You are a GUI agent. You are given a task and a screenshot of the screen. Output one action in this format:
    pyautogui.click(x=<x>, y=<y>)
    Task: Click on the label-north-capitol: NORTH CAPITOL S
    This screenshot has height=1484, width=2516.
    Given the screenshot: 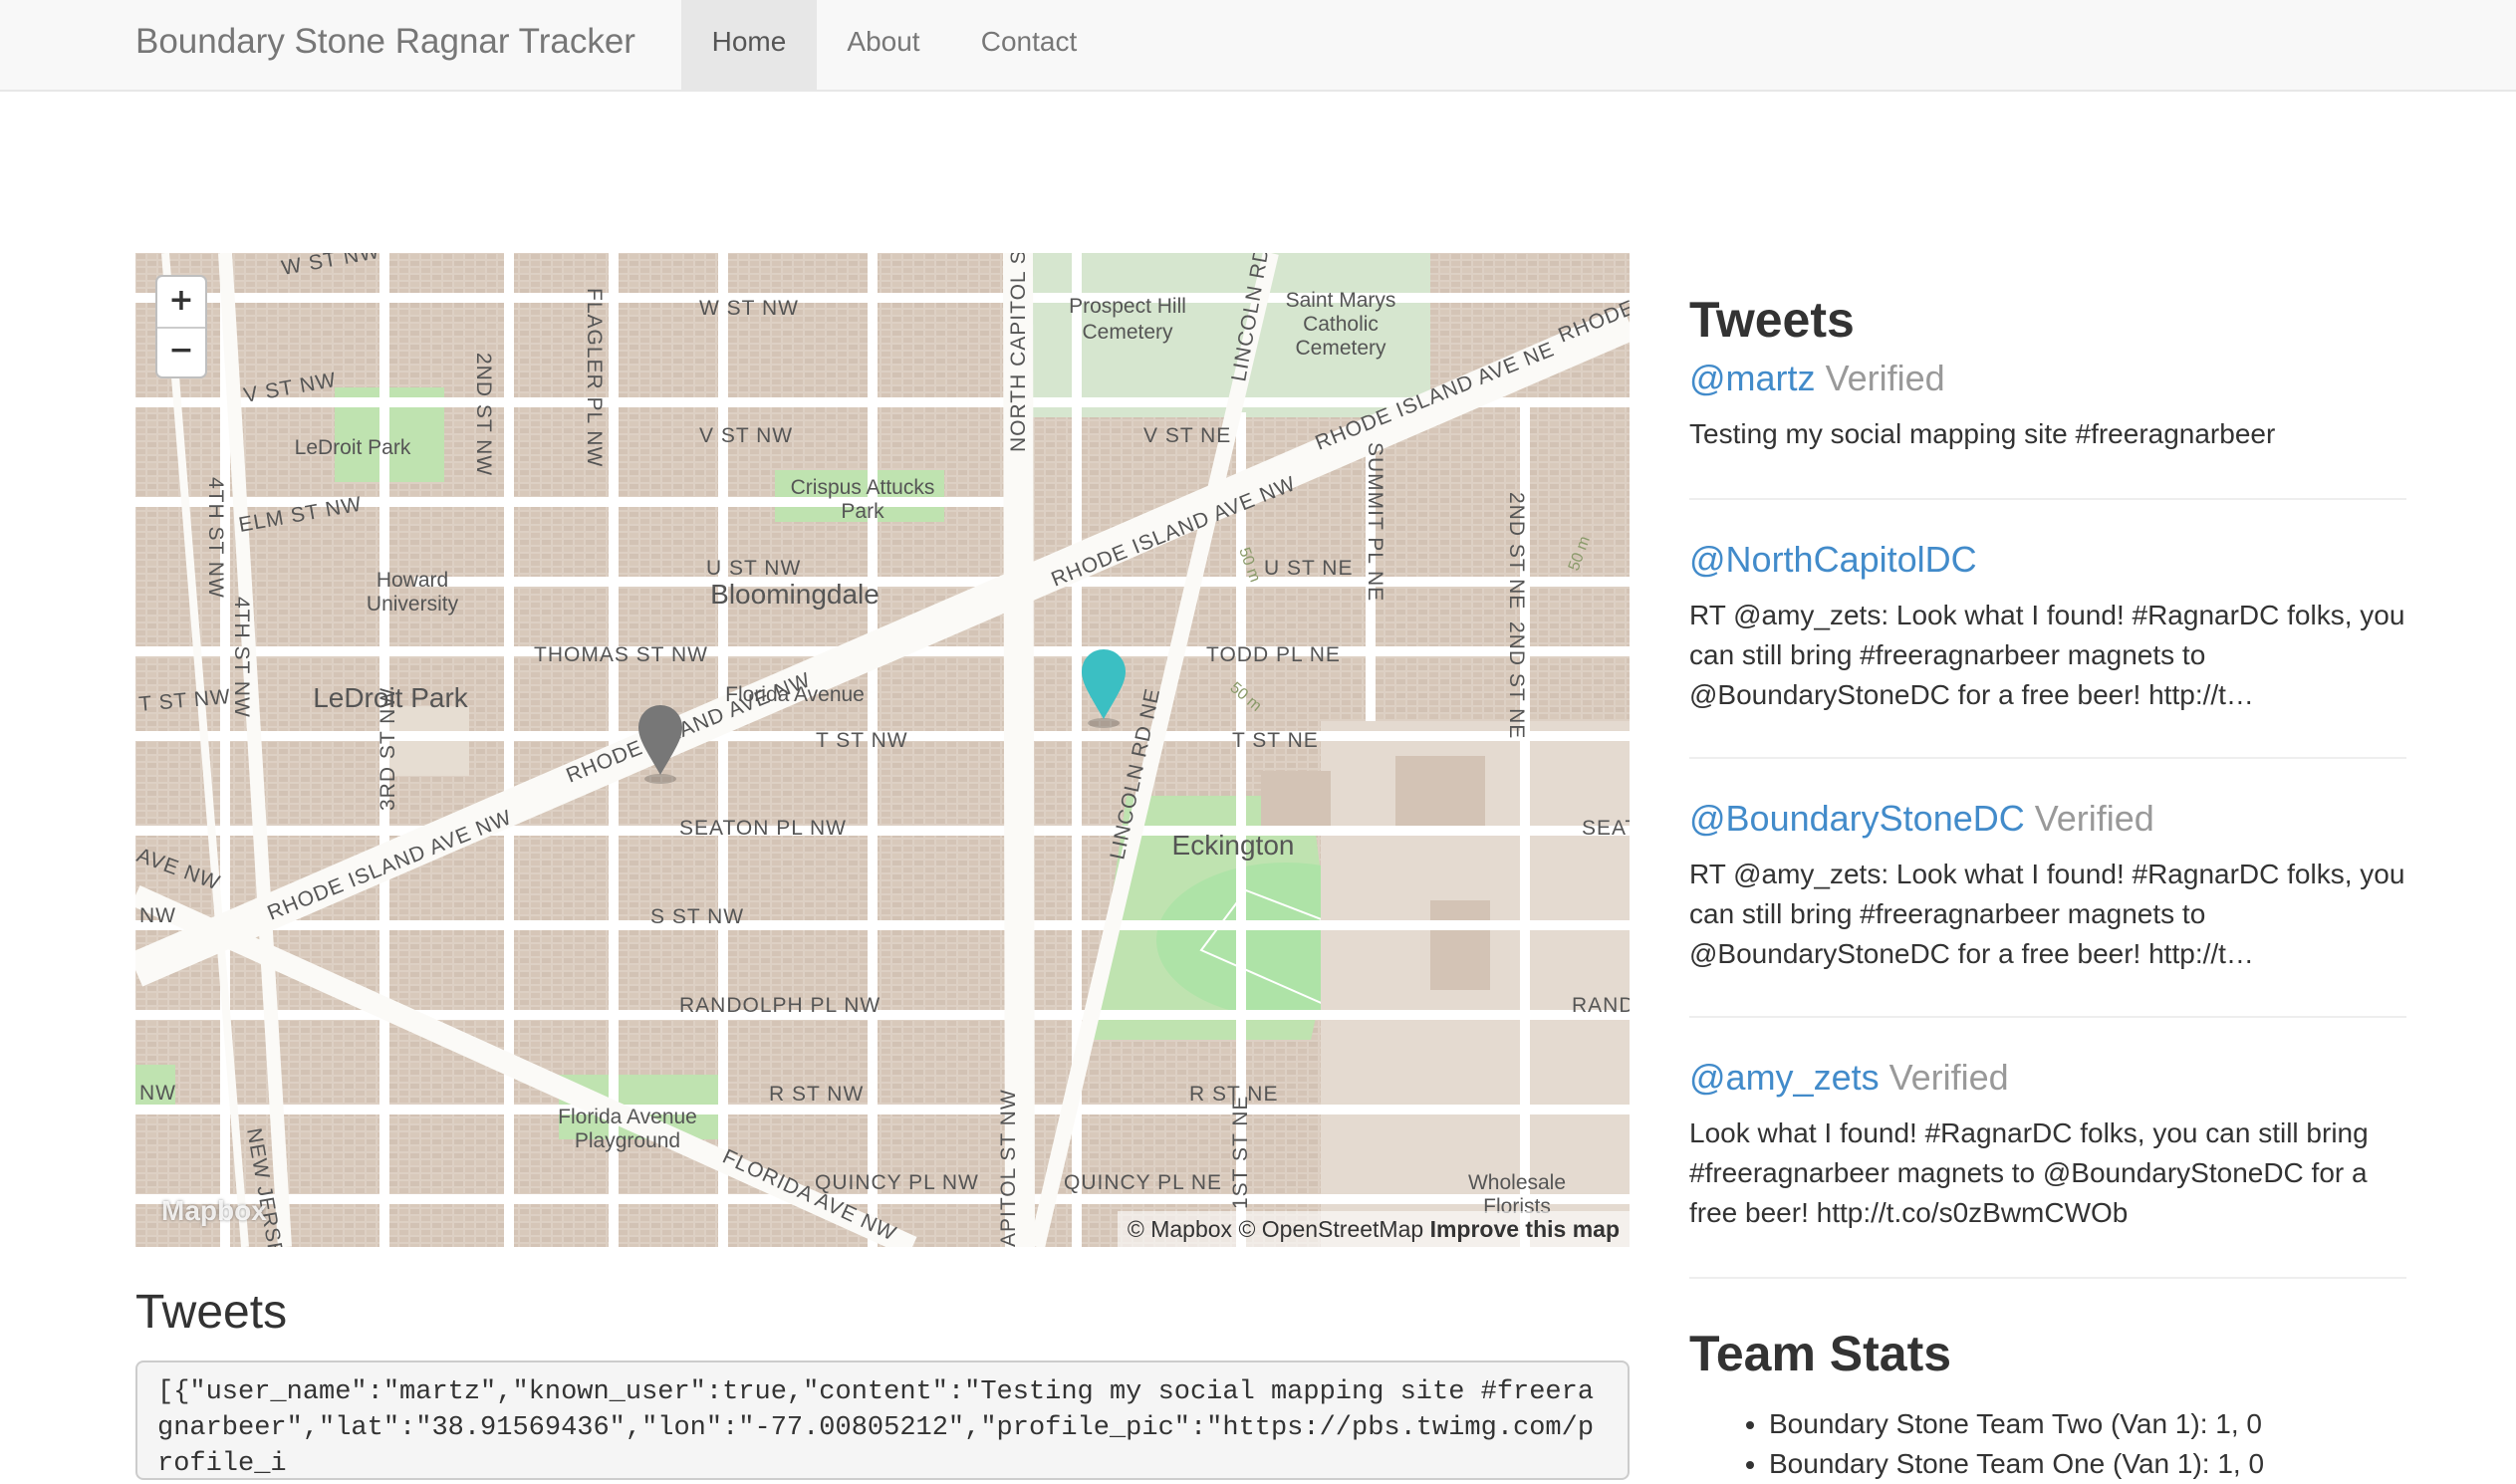 What is the action you would take?
    pyautogui.click(x=1019, y=352)
    